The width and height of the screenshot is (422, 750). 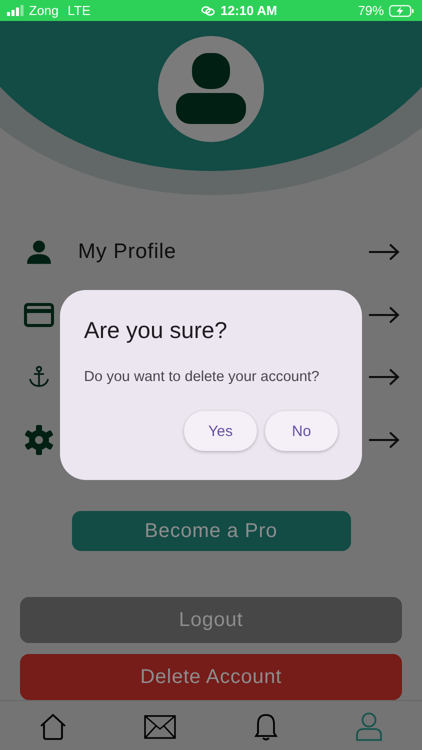 What do you see at coordinates (369, 727) in the screenshot?
I see `user-icon` at bounding box center [369, 727].